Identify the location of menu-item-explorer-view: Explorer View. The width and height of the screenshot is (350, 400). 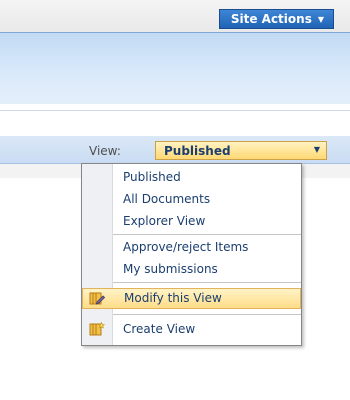
(191, 221).